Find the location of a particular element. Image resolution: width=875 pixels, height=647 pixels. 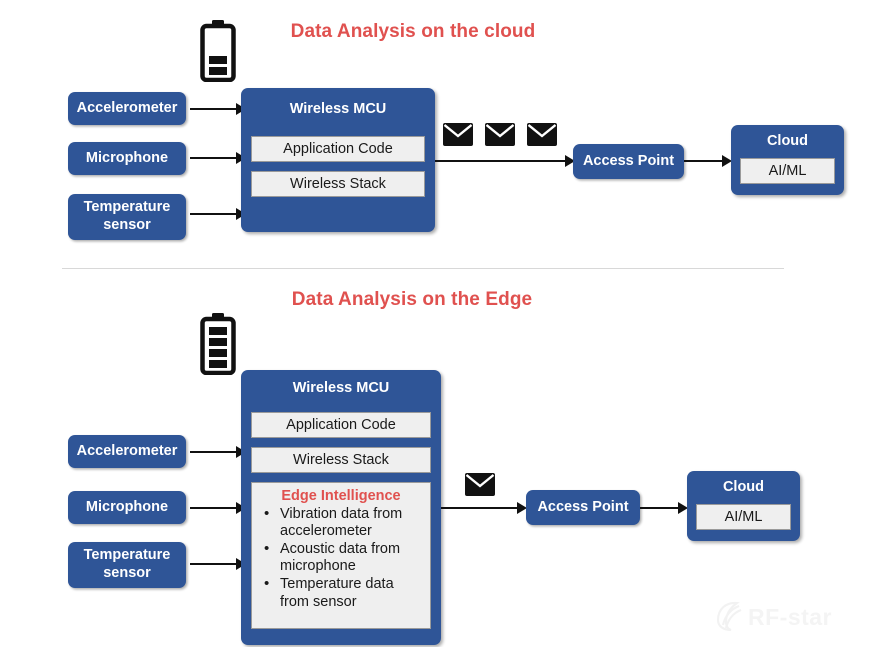

sensor-microphone-edge: Microphone is located at coordinates (127, 507).